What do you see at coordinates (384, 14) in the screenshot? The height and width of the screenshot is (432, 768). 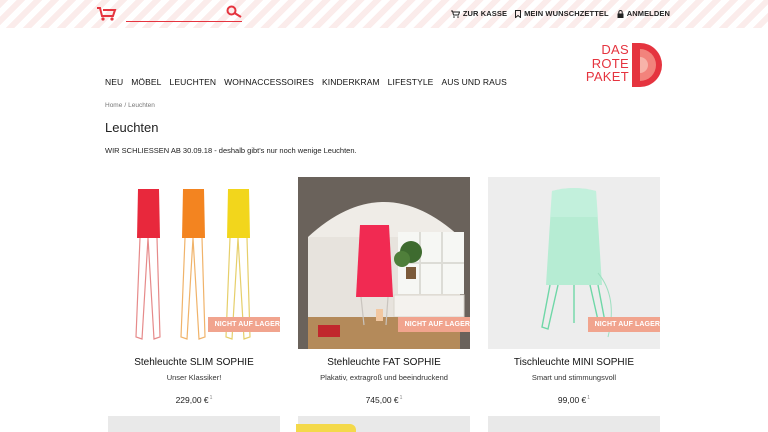 I see `top-bar: ZUR KASSE MEIN WUNSCHZETTEL ANMELDEN` at bounding box center [384, 14].